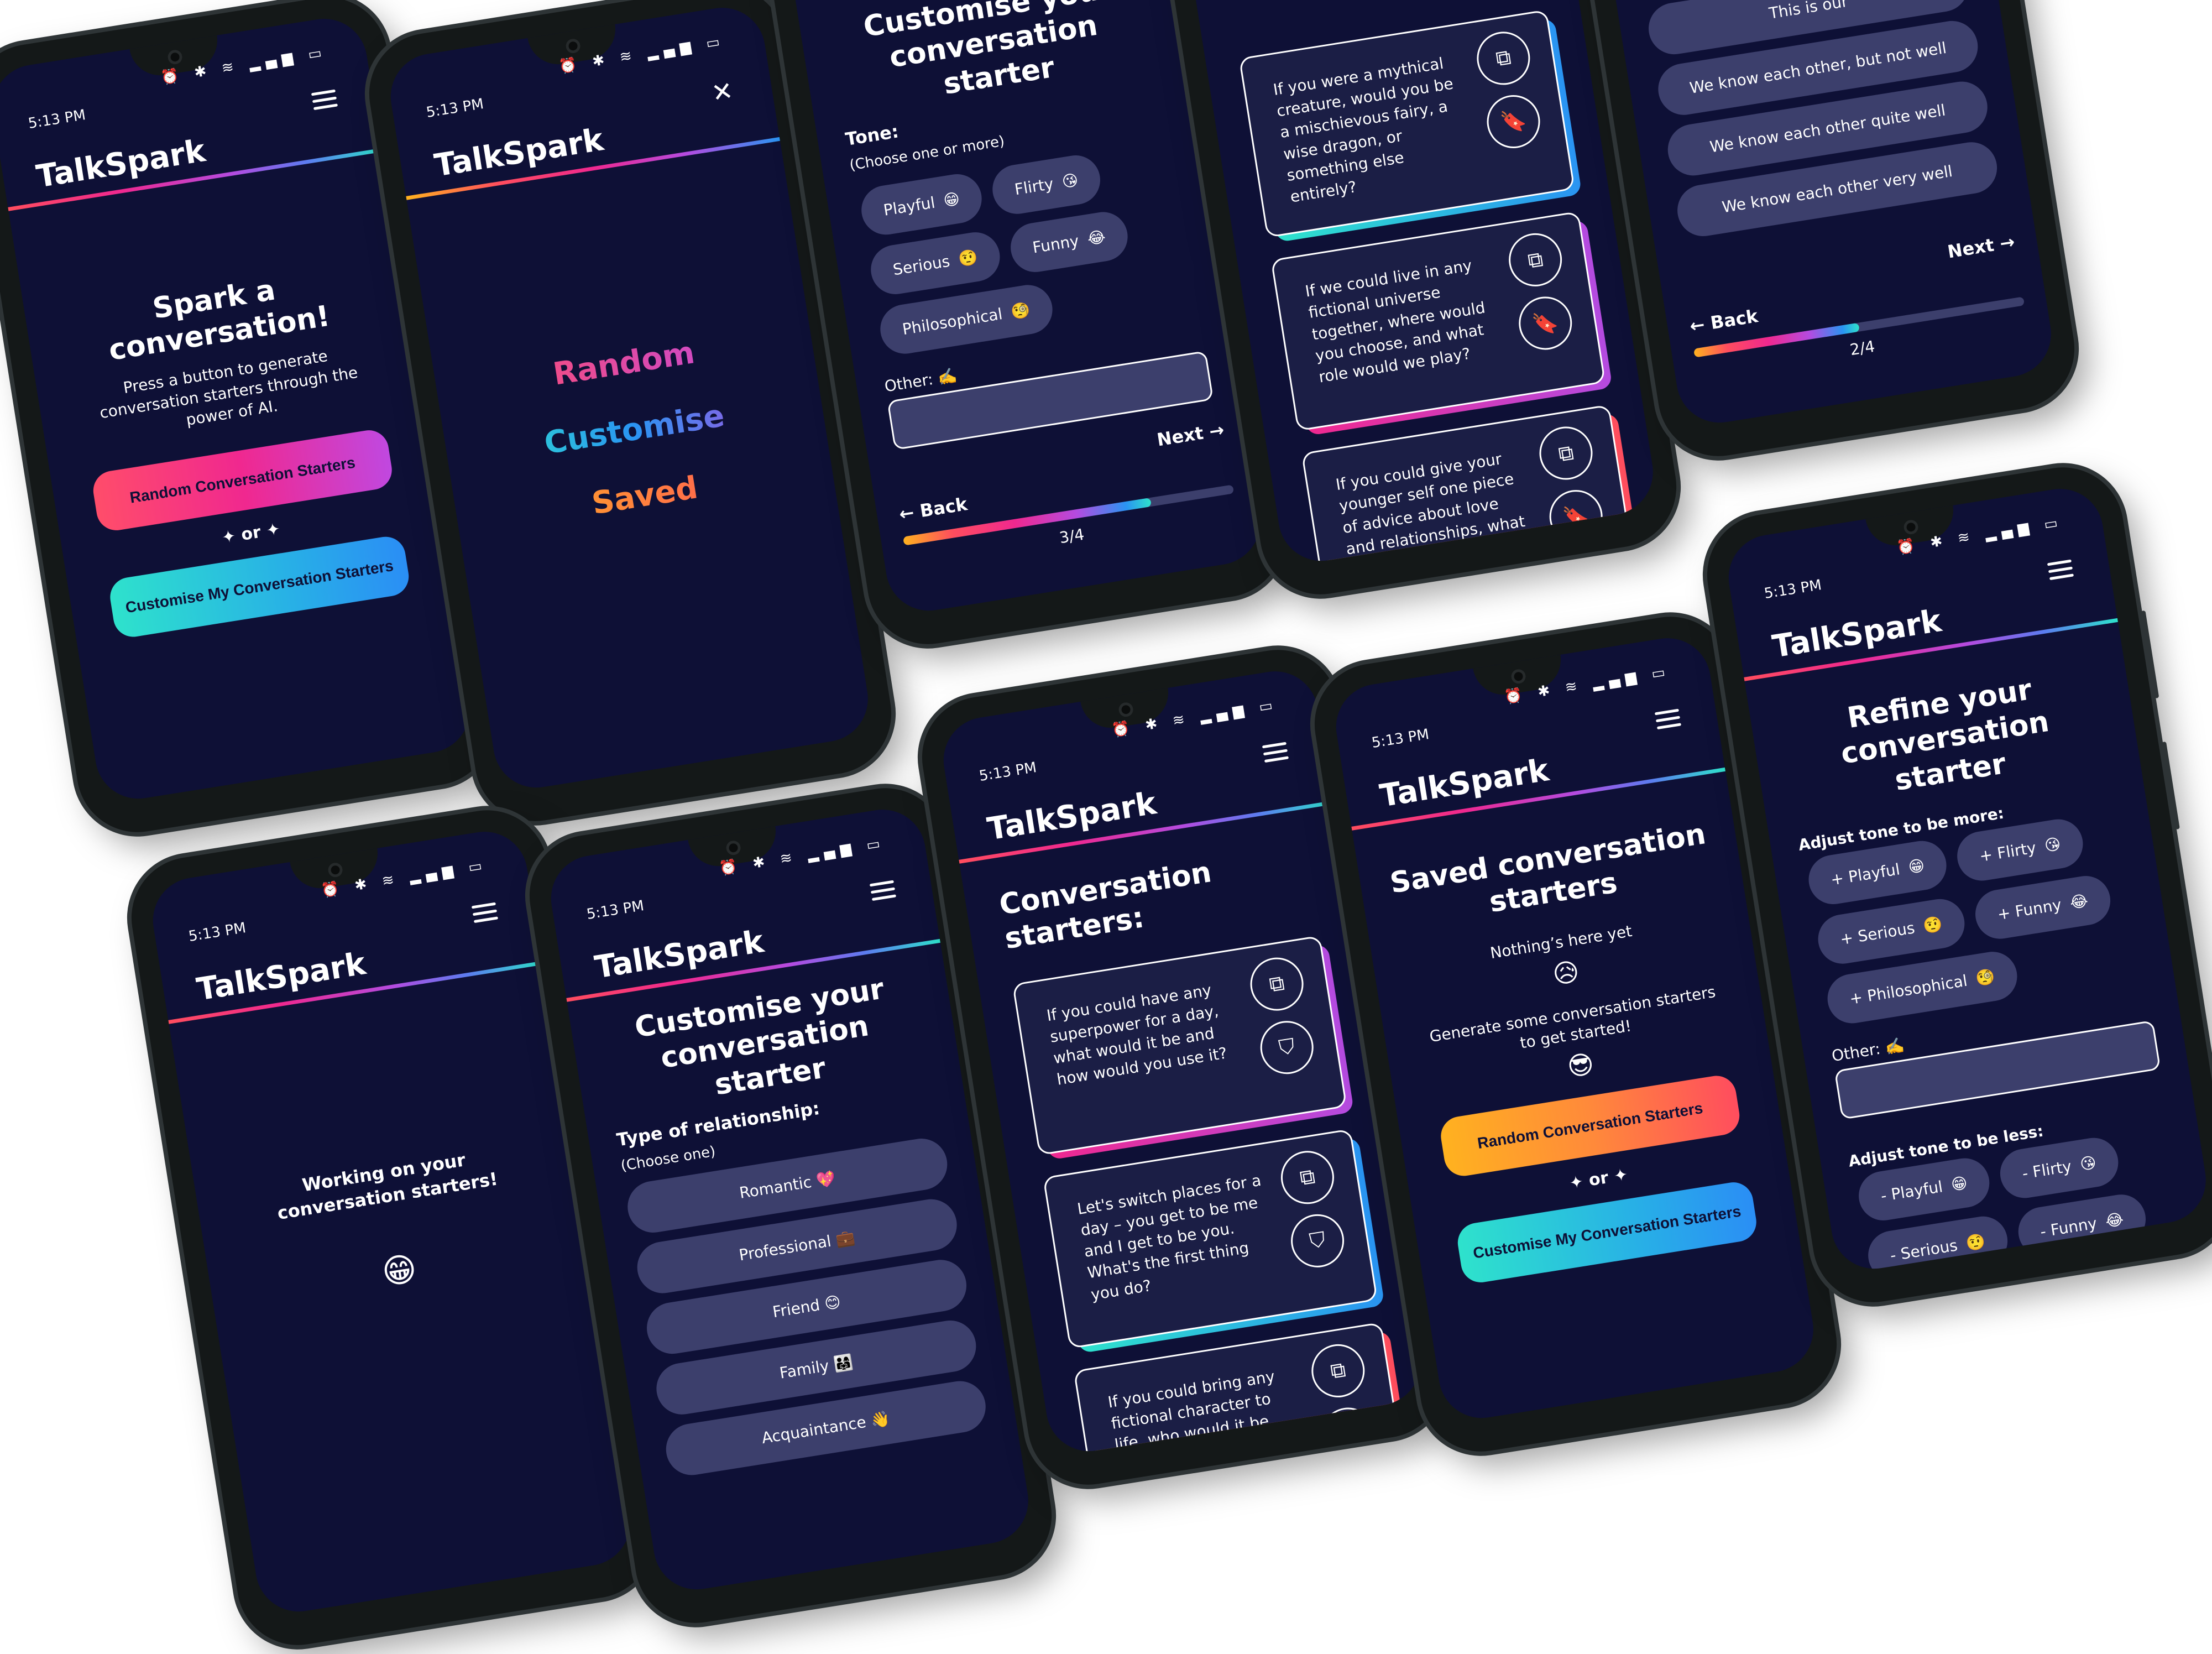  What do you see at coordinates (1911, 1192) in the screenshot?
I see `chip-label: - Playful` at bounding box center [1911, 1192].